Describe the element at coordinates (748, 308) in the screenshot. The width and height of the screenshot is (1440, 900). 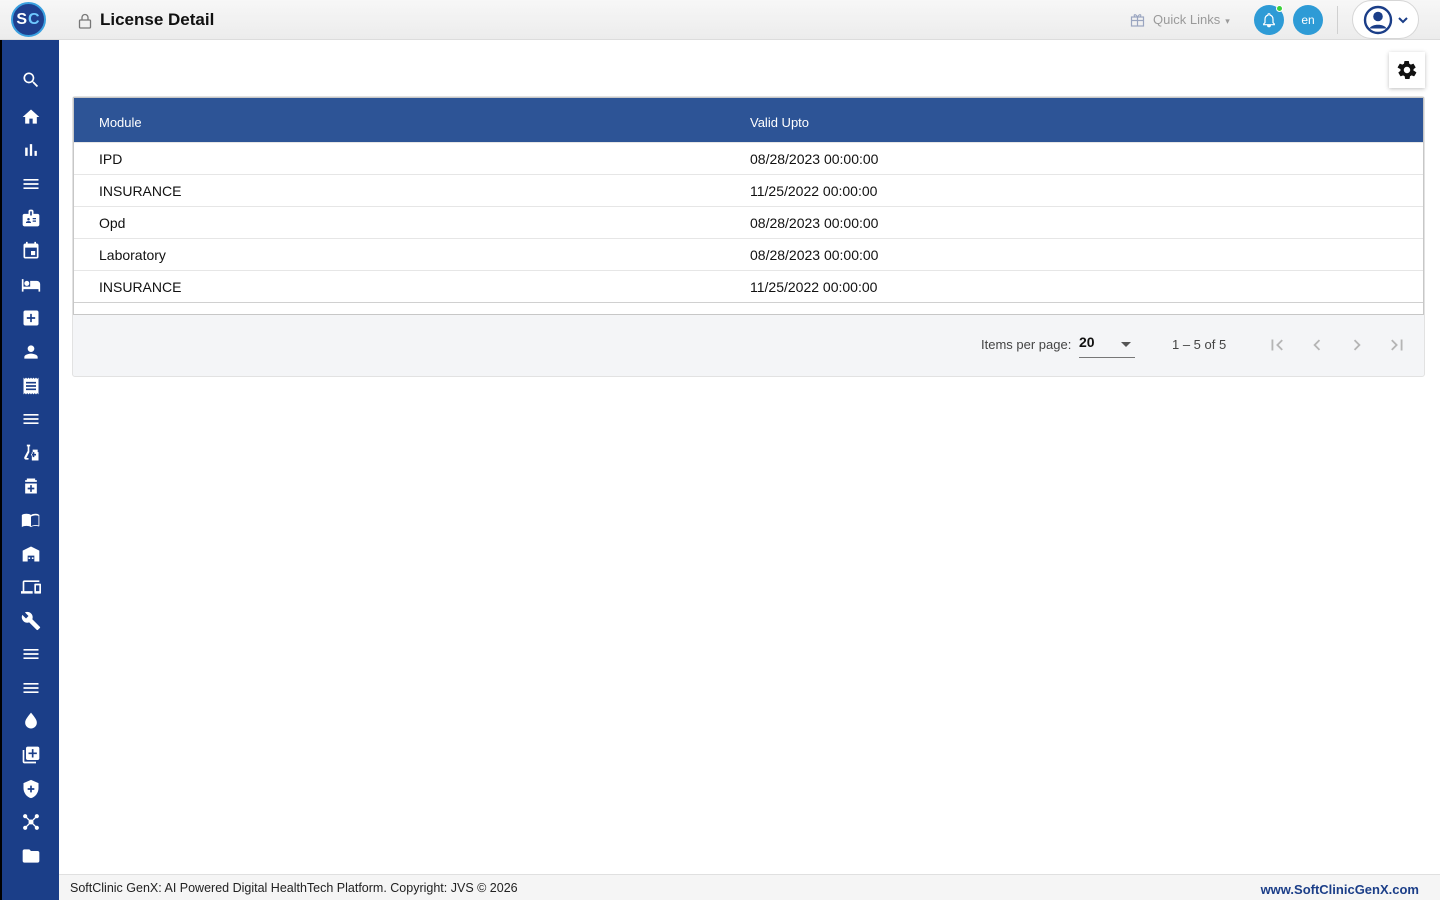
I see `table-scroll-area` at that location.